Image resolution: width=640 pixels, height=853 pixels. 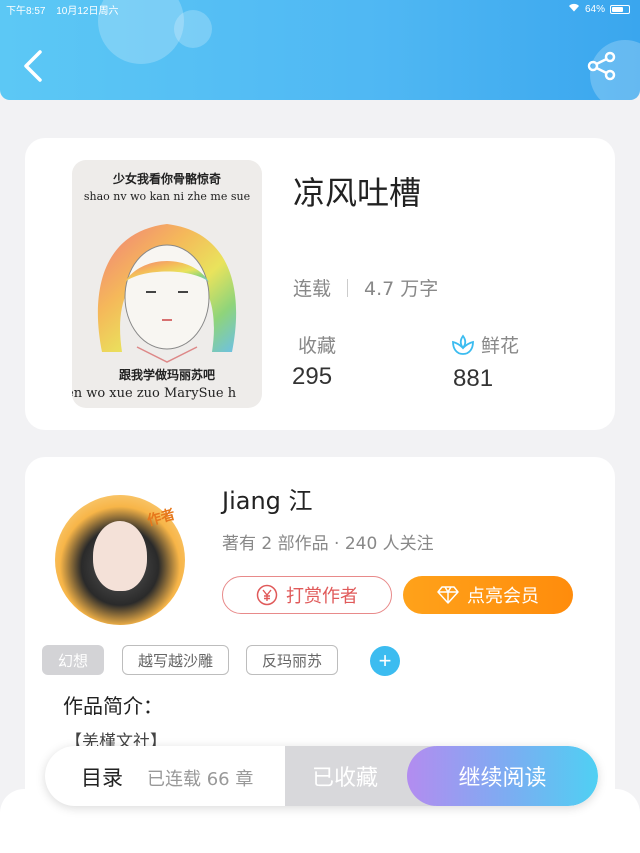 What do you see at coordinates (322, 596) in the screenshot?
I see `tip-author-label: 打赏作者` at bounding box center [322, 596].